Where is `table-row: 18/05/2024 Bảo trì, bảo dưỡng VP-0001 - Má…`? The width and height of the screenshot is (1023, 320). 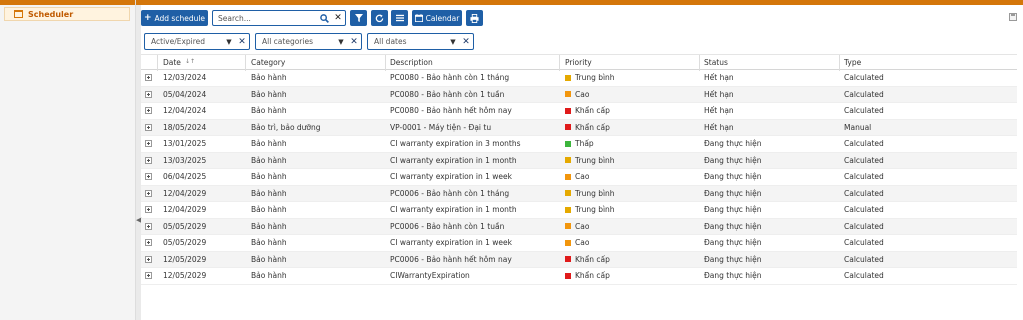
table-row: 18/05/2024 Bảo trì, bảo dưỡng VP-0001 - Má… is located at coordinates (579, 127).